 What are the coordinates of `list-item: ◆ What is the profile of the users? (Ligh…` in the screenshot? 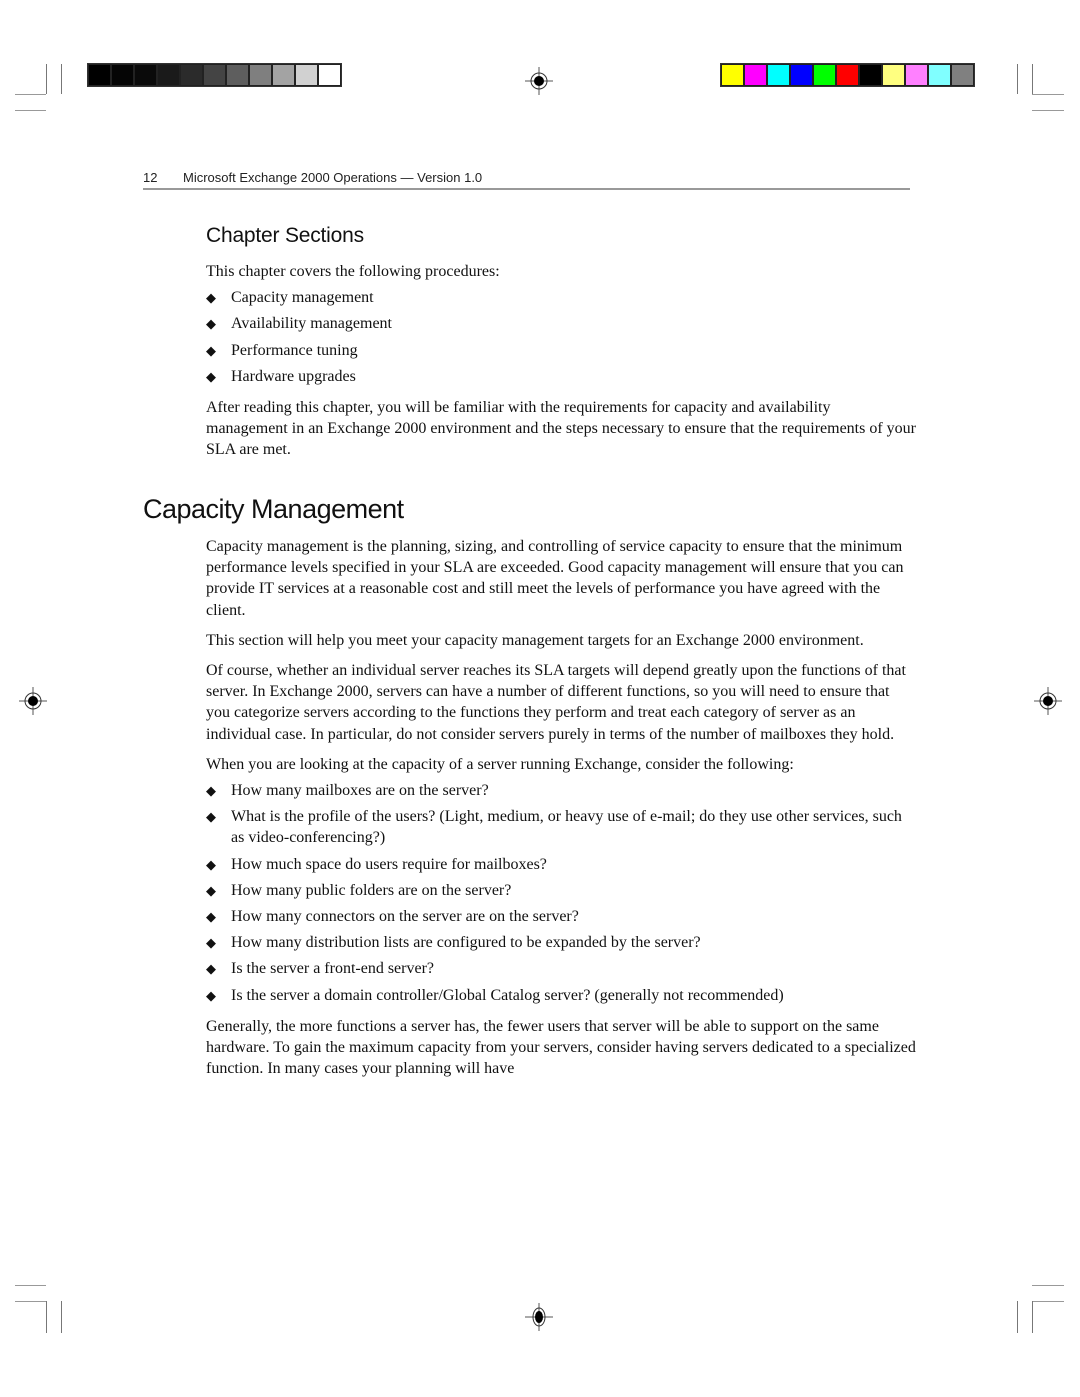 It's located at (561, 827).